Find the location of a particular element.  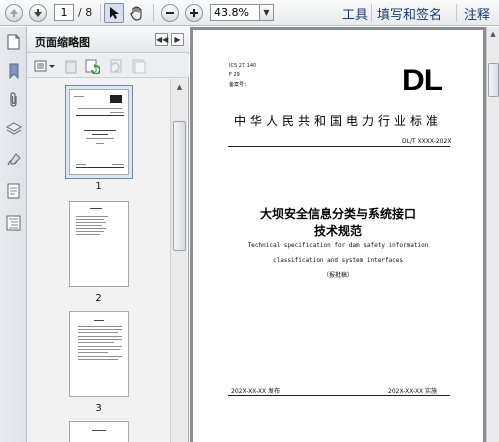

minus-icon is located at coordinates (170, 13).